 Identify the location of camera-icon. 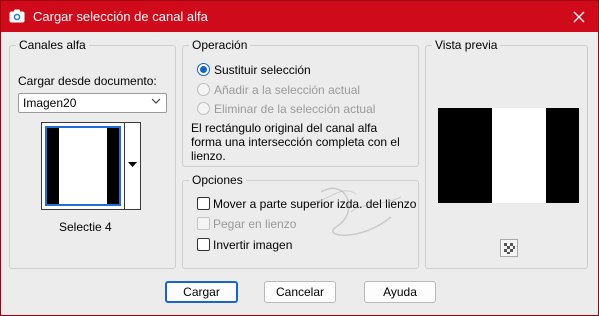
(17, 16).